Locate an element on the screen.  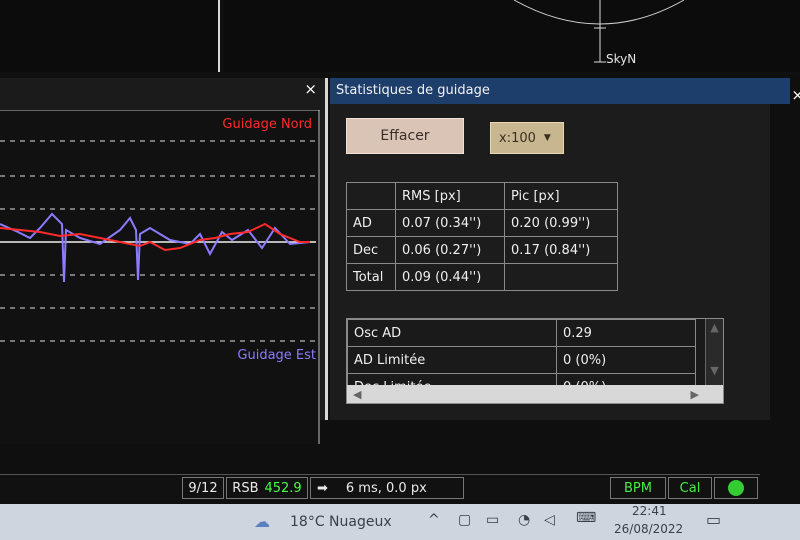
target-circle-graphic is located at coordinates (599, 31).